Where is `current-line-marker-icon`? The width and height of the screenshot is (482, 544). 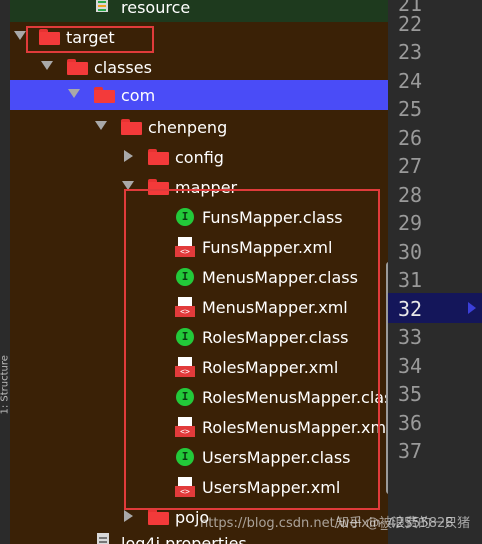 current-line-marker-icon is located at coordinates (472, 308).